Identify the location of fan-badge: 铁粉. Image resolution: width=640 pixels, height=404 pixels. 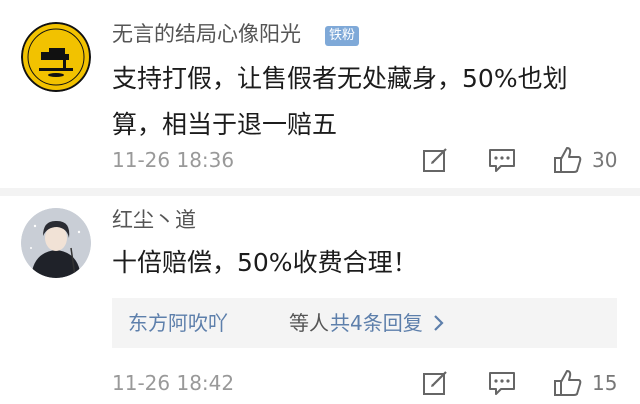
(342, 36).